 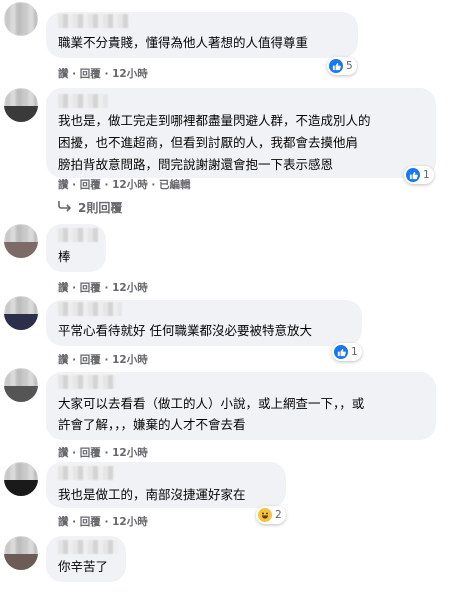 What do you see at coordinates (196, 164) in the screenshot?
I see `comment-text-line: 膀拍背故意問路，問完說謝謝還會抱一下表示感恩` at bounding box center [196, 164].